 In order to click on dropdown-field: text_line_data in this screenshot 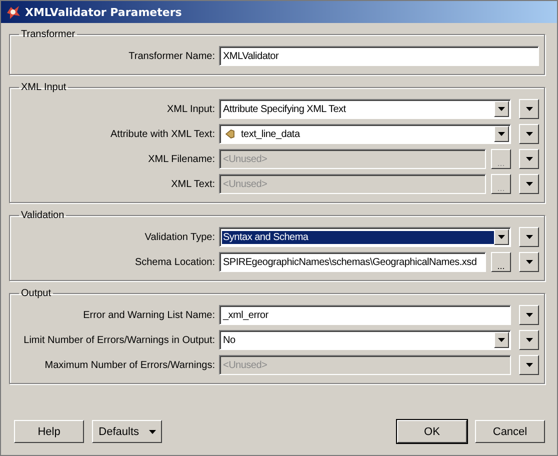, I will do `click(365, 134)`.